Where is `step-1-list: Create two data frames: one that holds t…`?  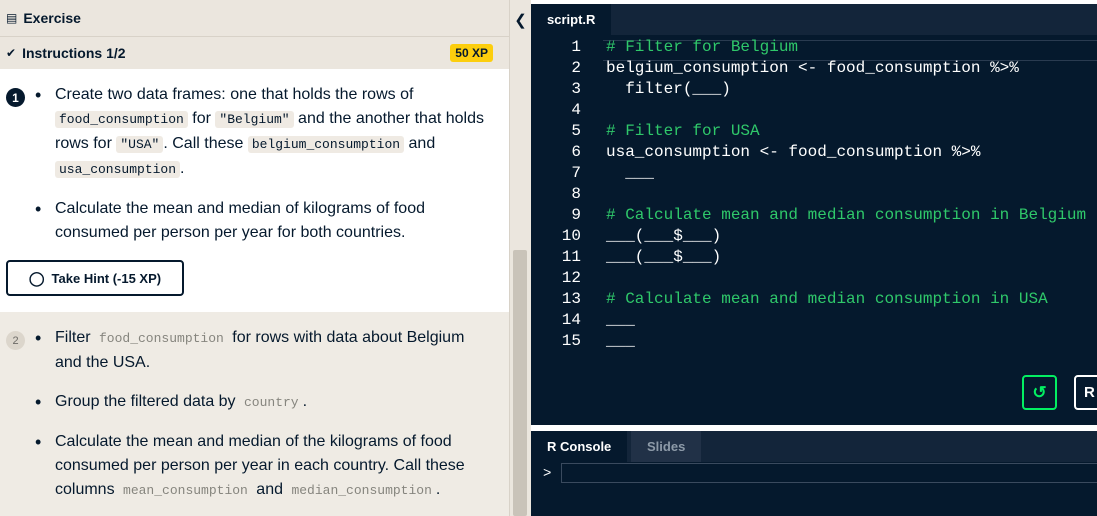 step-1-list: Create two data frames: one that holds t… is located at coordinates (262, 171).